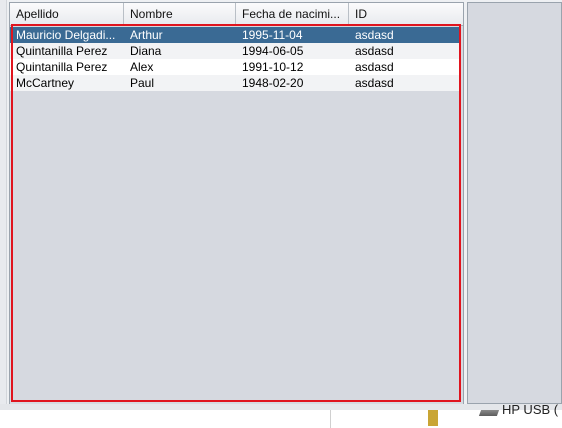  I want to click on cell-fecha: 1994-06-05, so click(273, 51).